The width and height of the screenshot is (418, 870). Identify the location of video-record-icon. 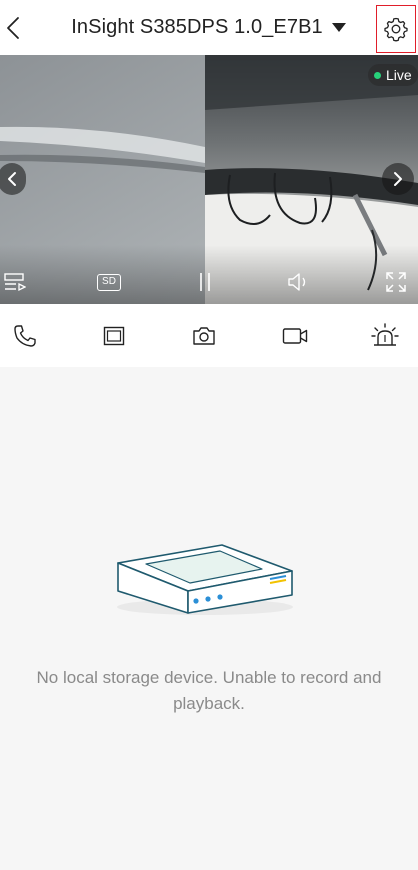
(295, 336).